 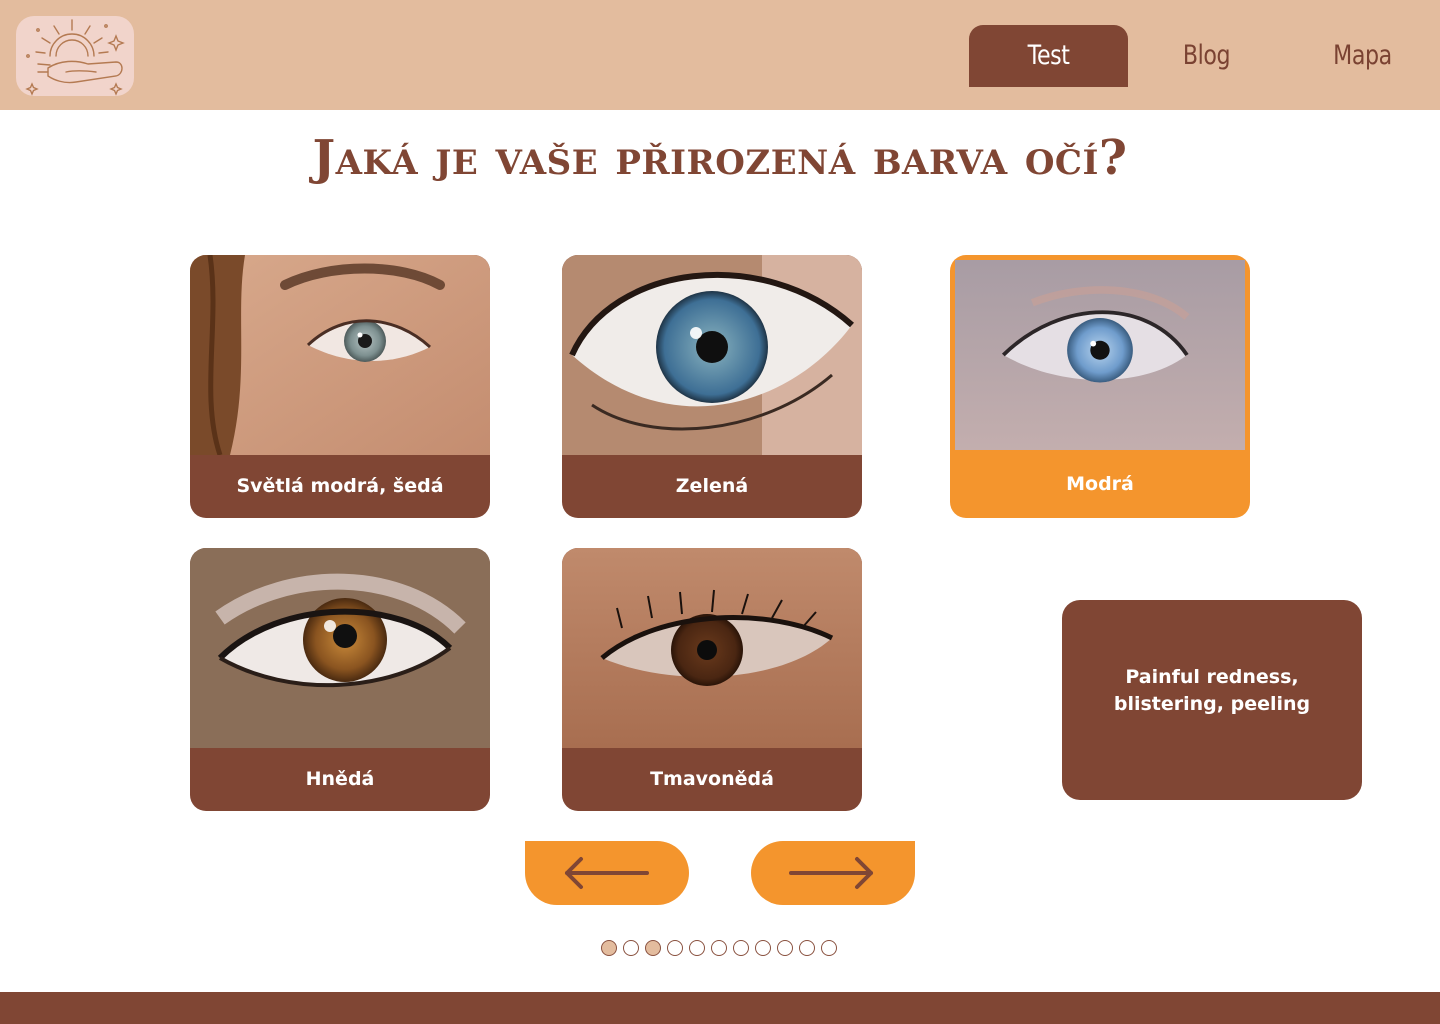 I want to click on eye-photo-light-blue, so click(x=340, y=355).